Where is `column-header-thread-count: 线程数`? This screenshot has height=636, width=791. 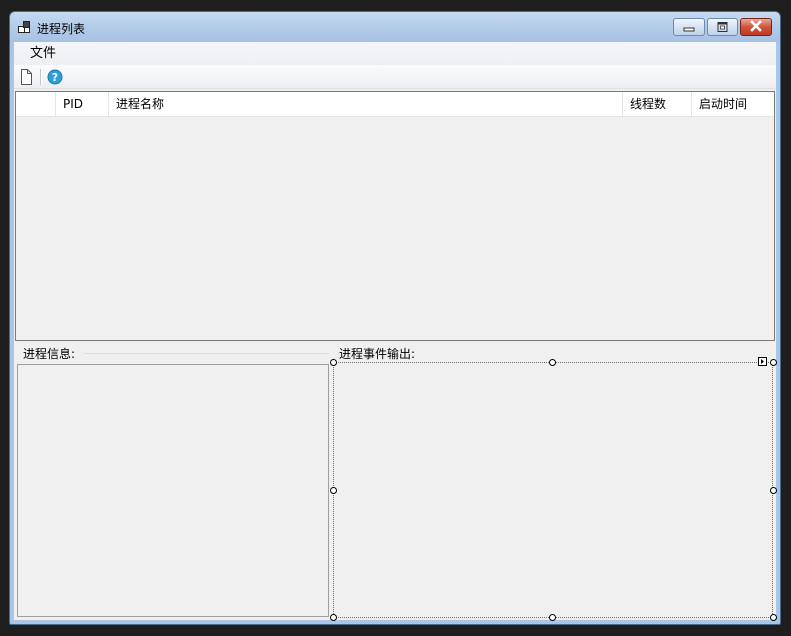 column-header-thread-count: 线程数 is located at coordinates (657, 104).